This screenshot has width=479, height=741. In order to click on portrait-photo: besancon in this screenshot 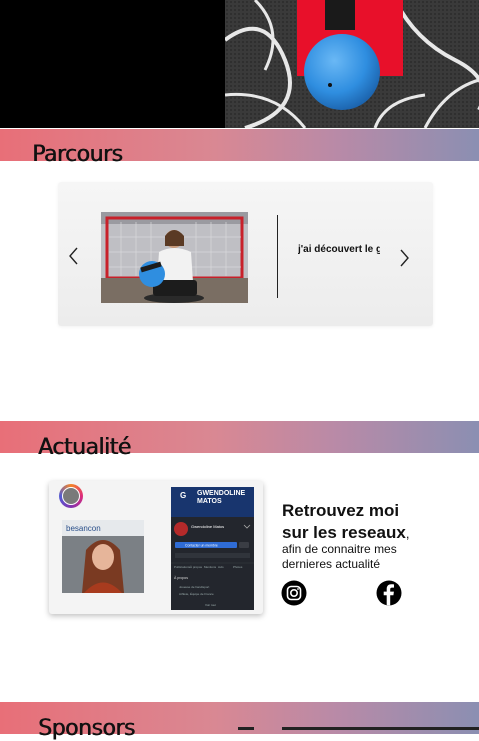, I will do `click(103, 556)`.